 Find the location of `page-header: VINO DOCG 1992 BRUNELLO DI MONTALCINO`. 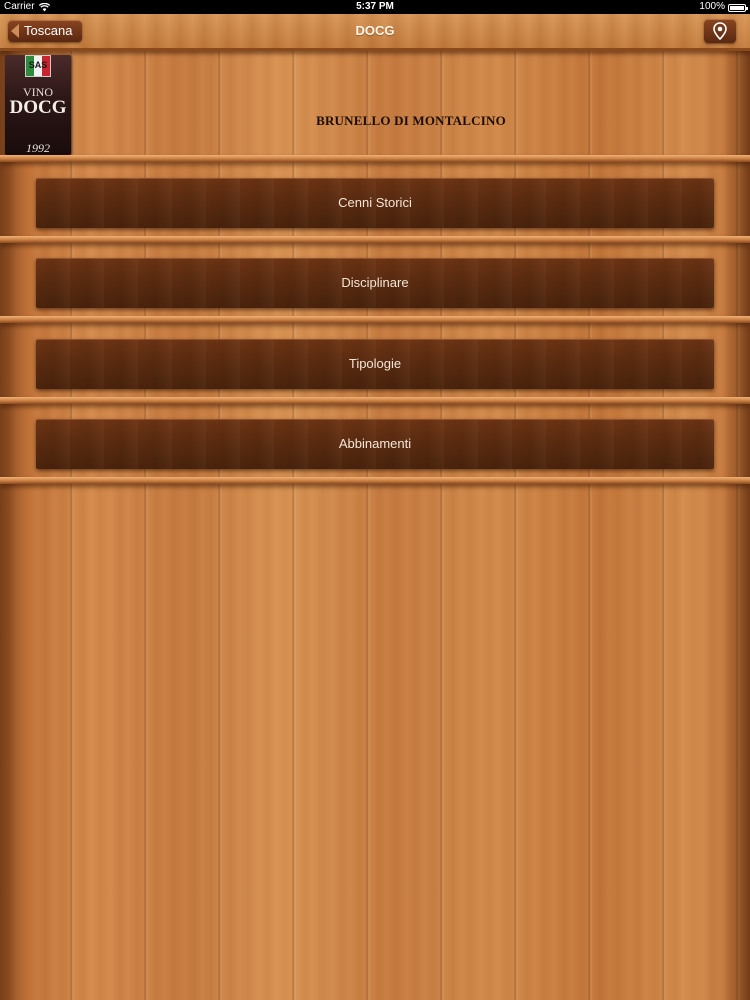

page-header: VINO DOCG 1992 BRUNELLO DI MONTALCINO is located at coordinates (375, 103).